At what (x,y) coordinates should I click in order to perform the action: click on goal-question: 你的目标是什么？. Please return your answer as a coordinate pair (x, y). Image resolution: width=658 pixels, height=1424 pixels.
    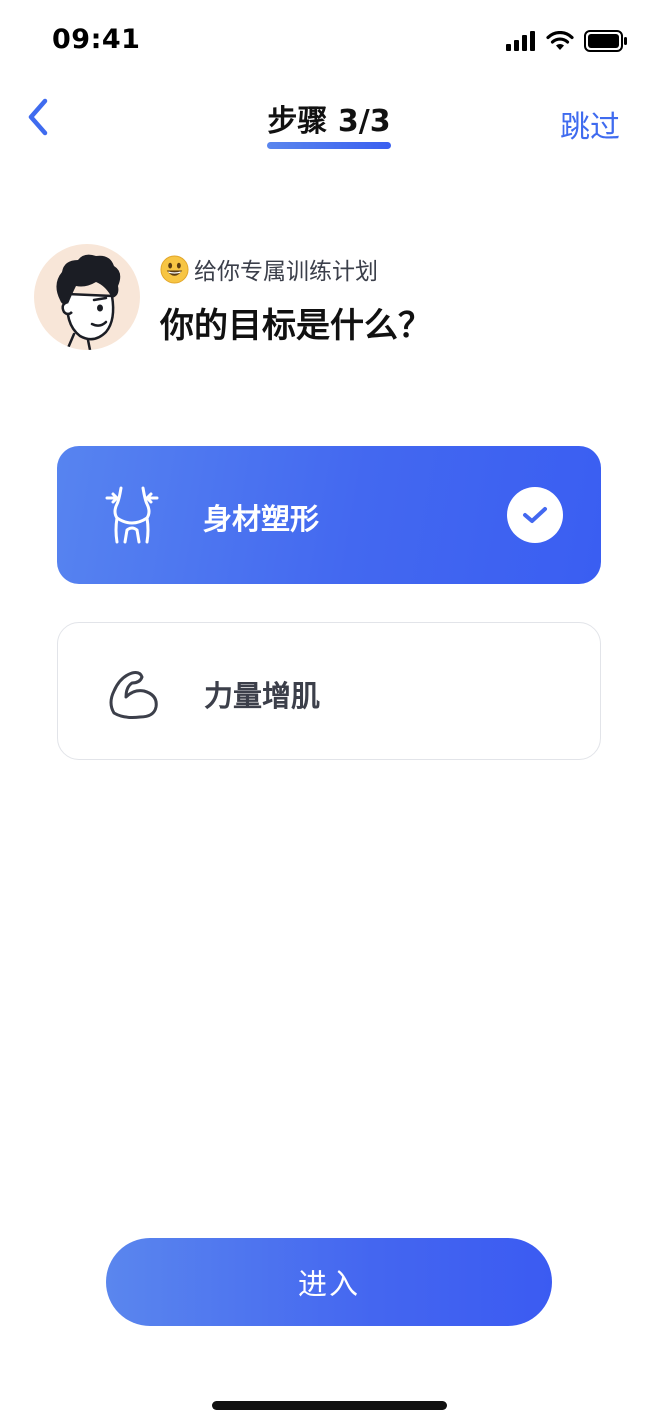
    Looking at the image, I should click on (296, 326).